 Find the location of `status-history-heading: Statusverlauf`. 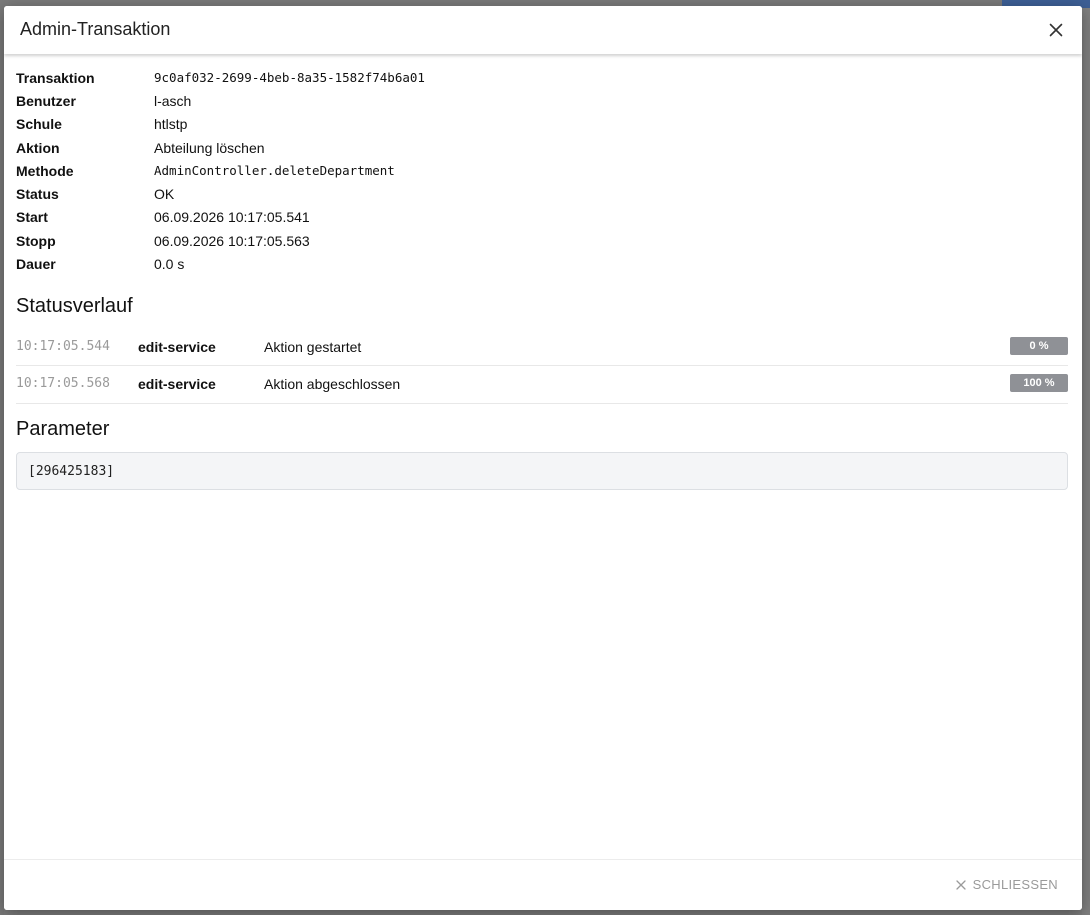

status-history-heading: Statusverlauf is located at coordinates (74, 306).